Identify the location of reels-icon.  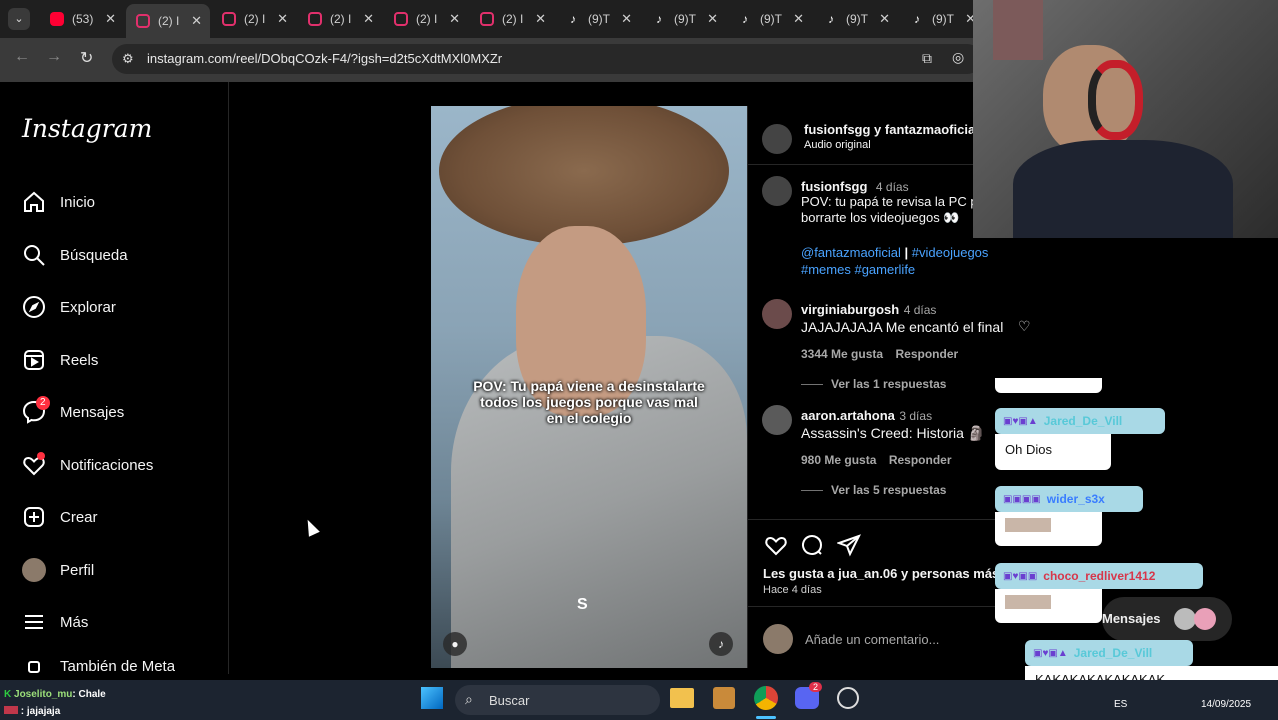
(34, 360).